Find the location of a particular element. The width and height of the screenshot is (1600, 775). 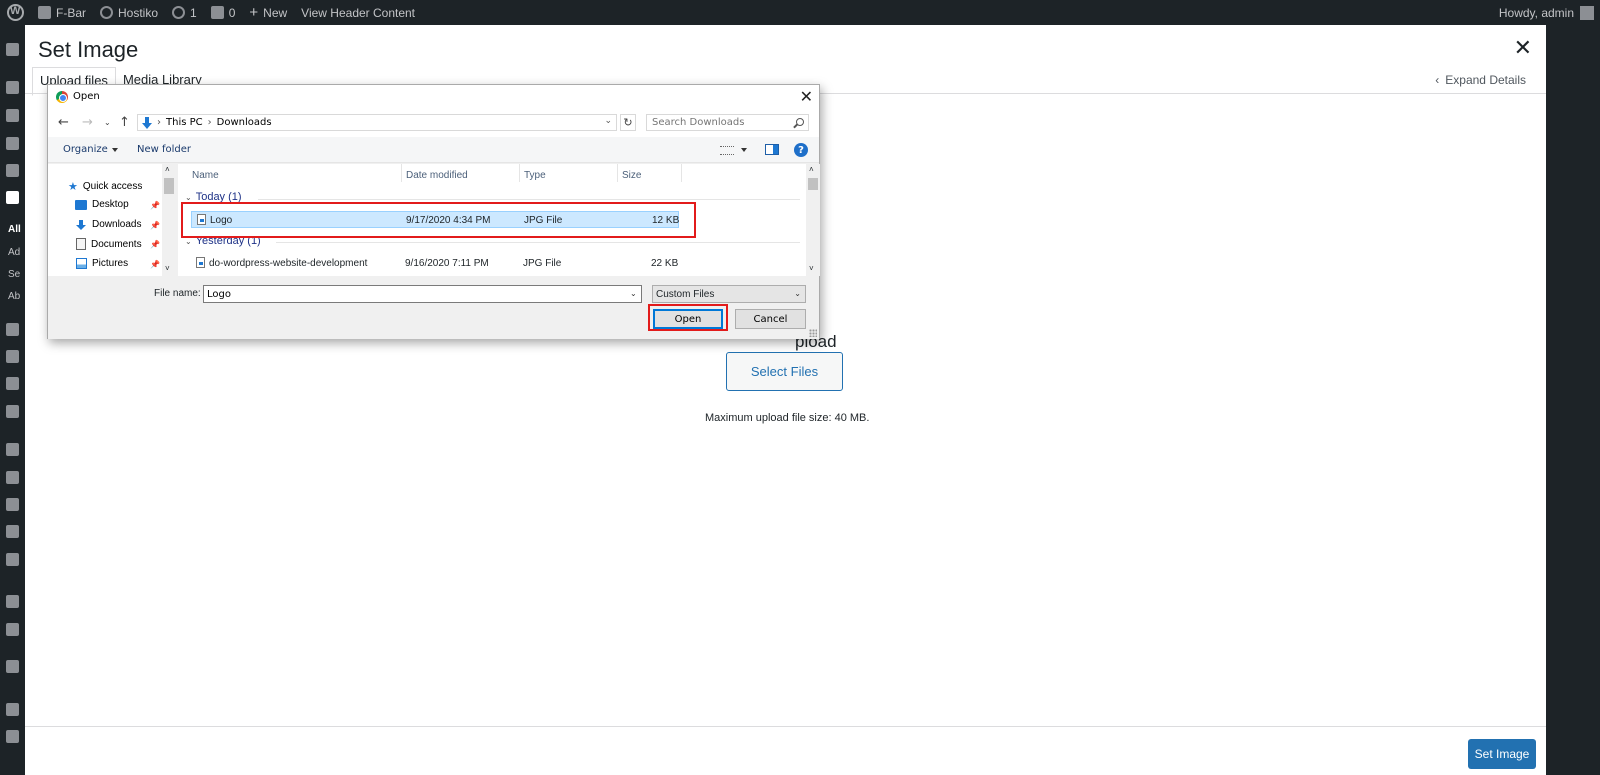

theme-menu: Hostiko is located at coordinates (129, 12).